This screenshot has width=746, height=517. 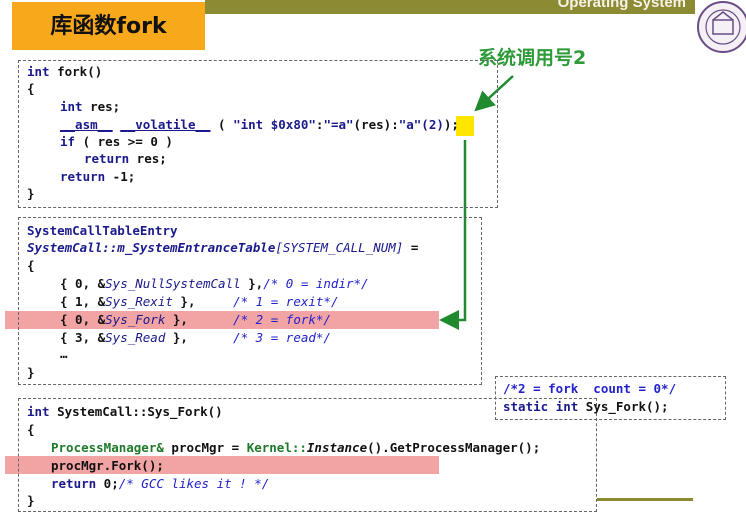 I want to click on code-text: (res), so click(x=372, y=124).